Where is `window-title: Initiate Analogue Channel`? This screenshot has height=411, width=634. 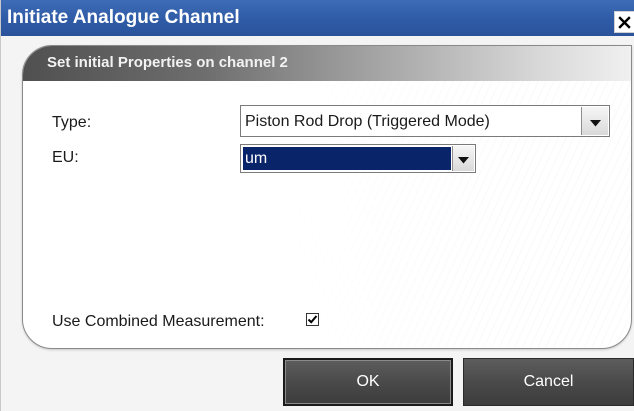 window-title: Initiate Analogue Channel is located at coordinates (123, 17).